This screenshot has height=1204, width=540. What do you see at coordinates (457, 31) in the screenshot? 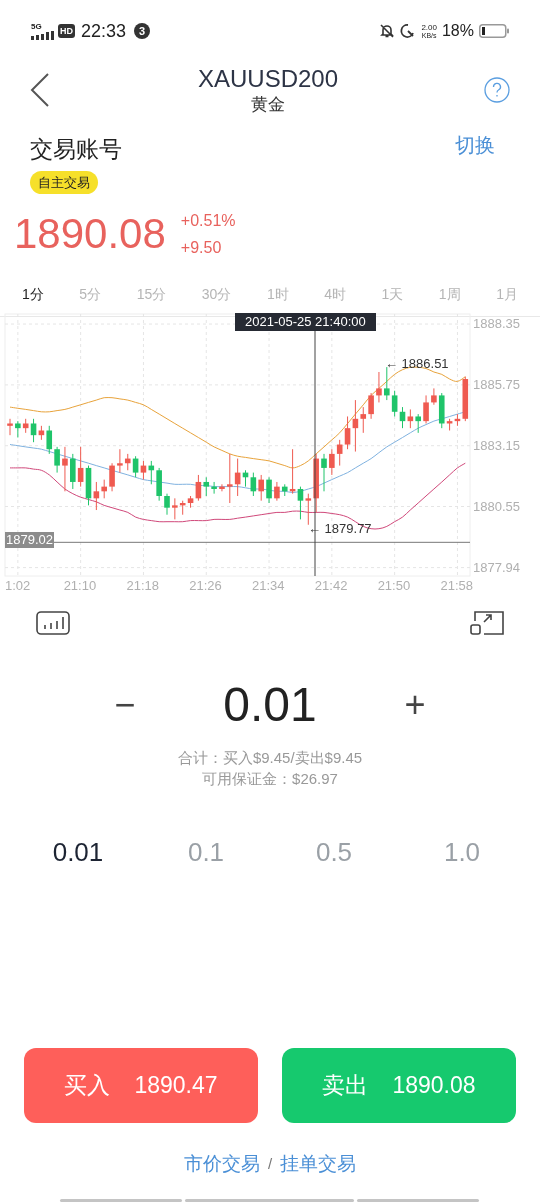
I see `battery-percent: 18%` at bounding box center [457, 31].